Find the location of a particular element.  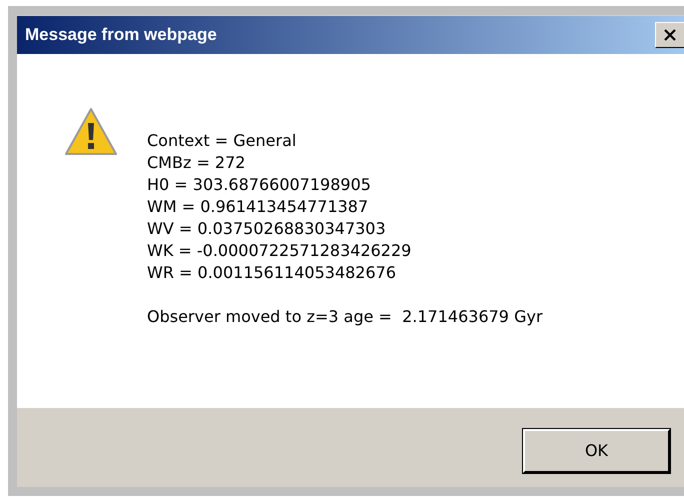

window-title: Message from webpage is located at coordinates (121, 35).